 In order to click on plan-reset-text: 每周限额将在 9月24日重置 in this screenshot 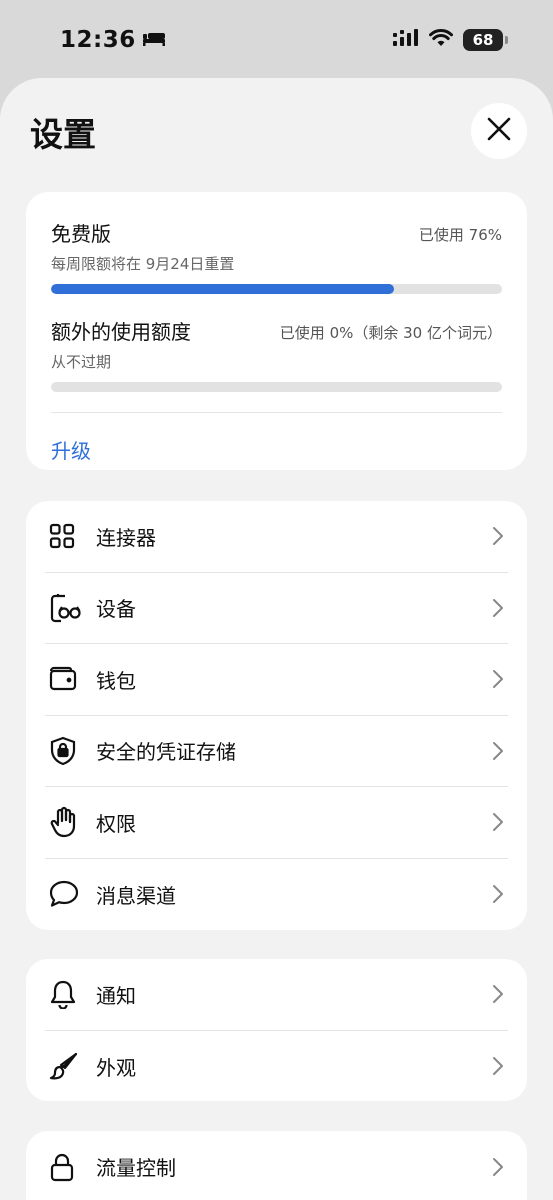, I will do `click(143, 264)`.